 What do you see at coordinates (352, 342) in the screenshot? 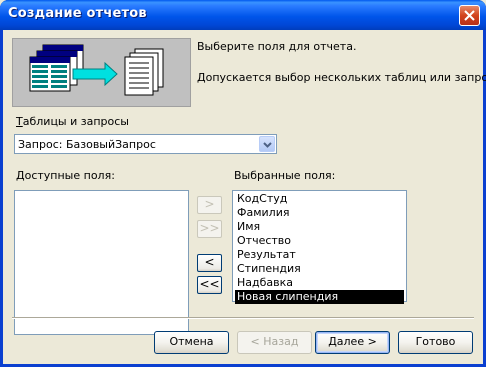
I see `next-button: Далее >` at bounding box center [352, 342].